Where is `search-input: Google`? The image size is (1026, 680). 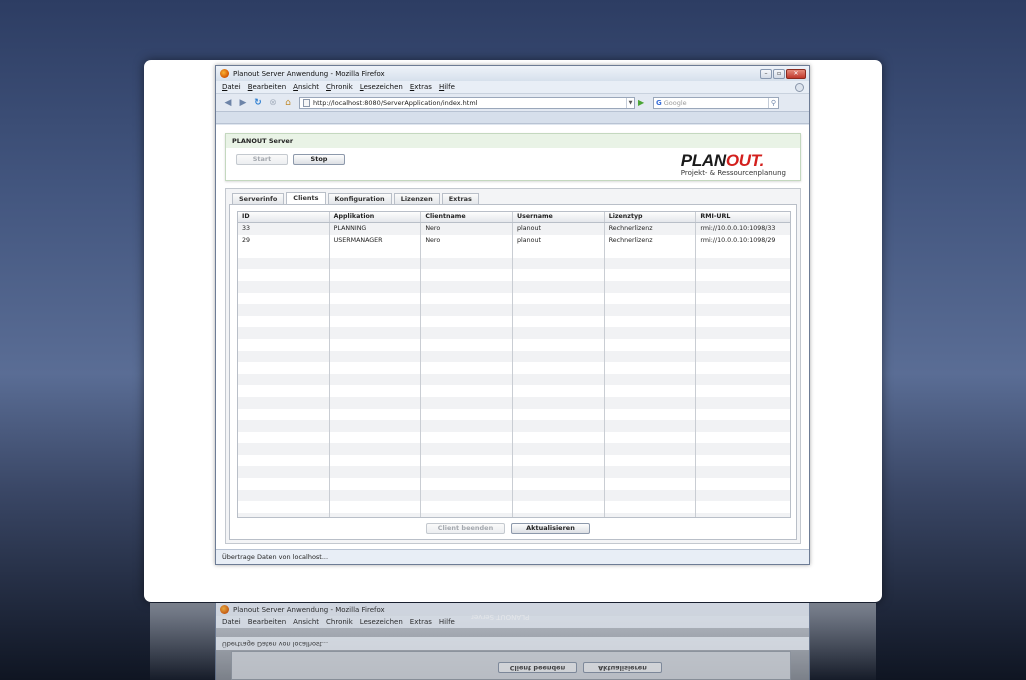
search-input: Google is located at coordinates (716, 103).